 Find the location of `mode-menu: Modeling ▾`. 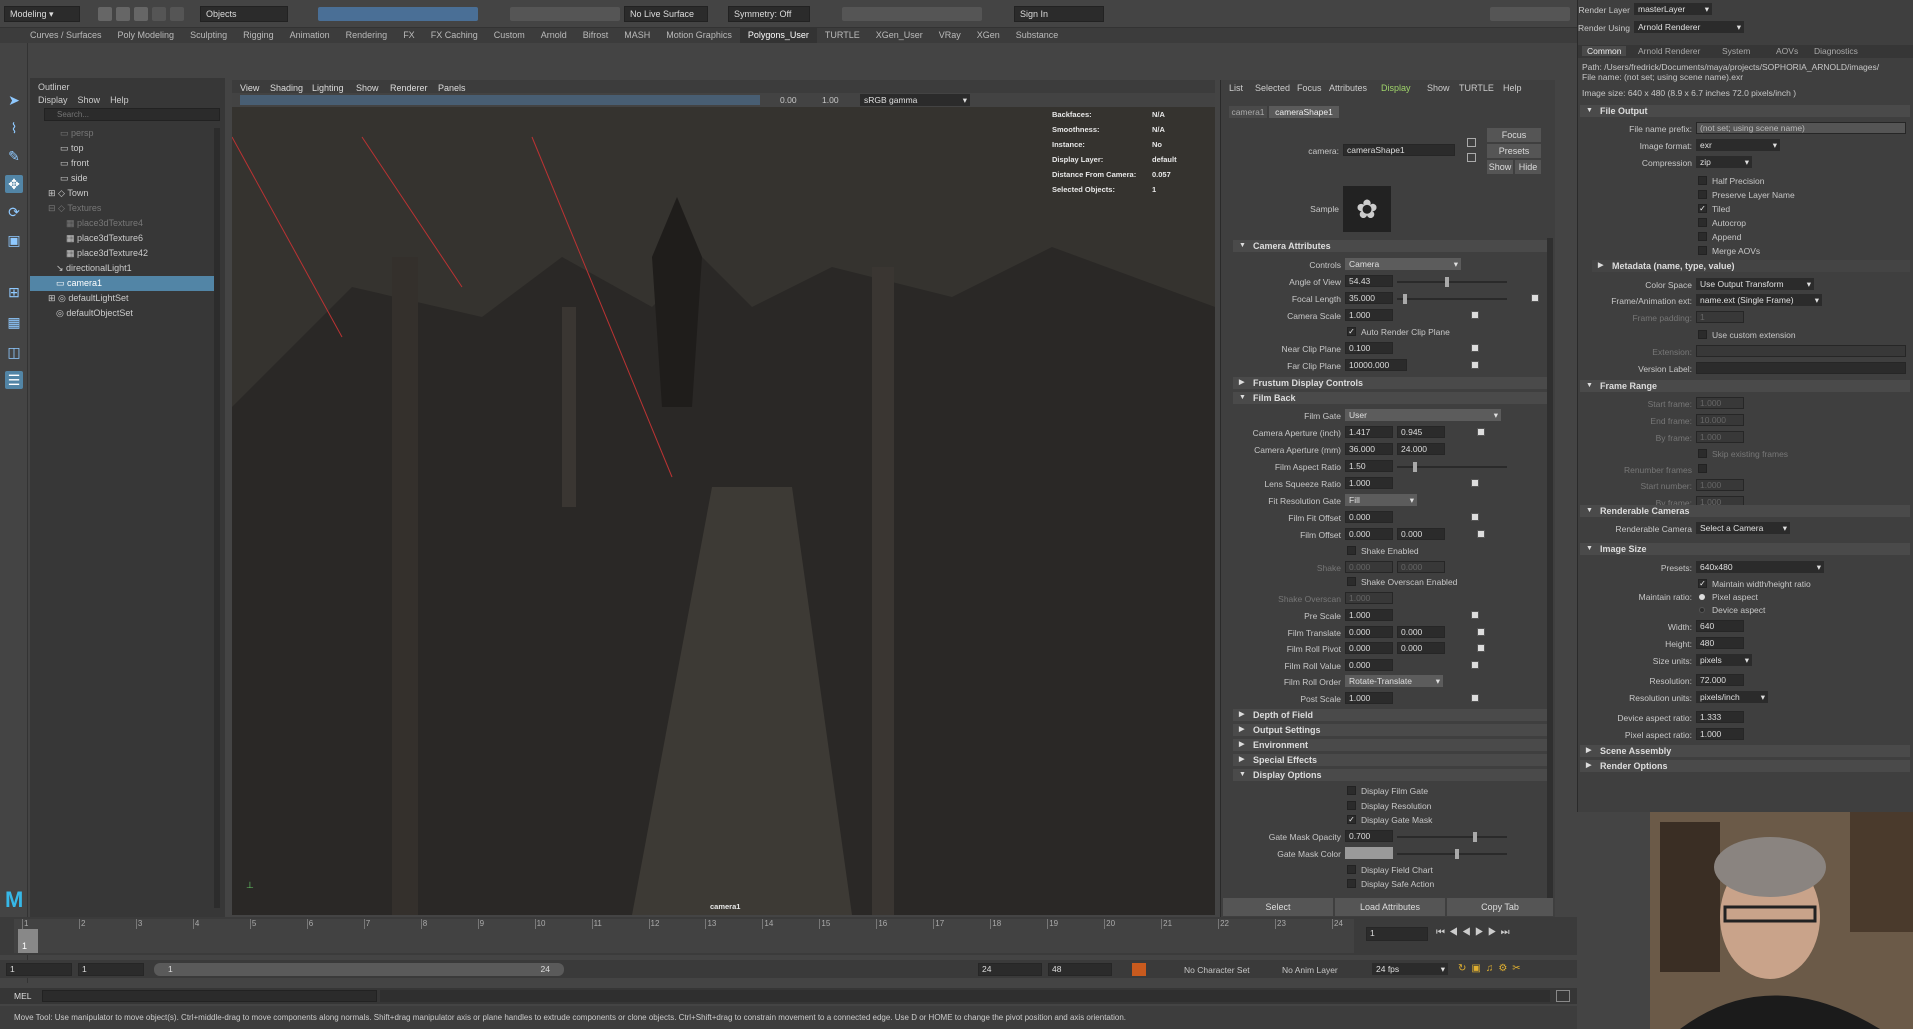

mode-menu: Modeling ▾ is located at coordinates (42, 14).